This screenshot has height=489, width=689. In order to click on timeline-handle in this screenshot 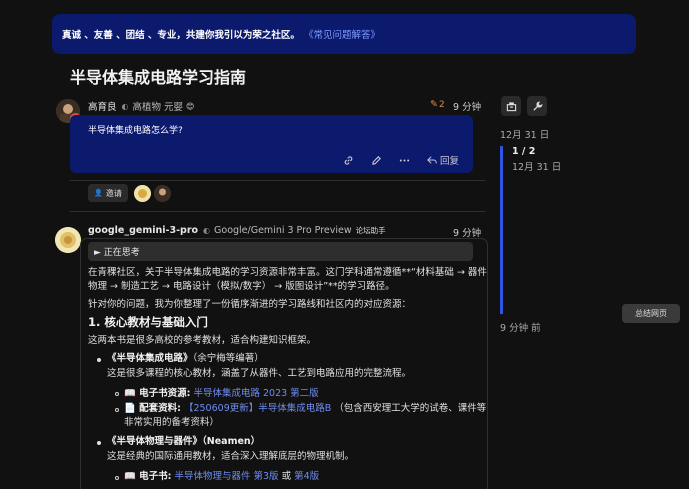, I will do `click(501, 230)`.